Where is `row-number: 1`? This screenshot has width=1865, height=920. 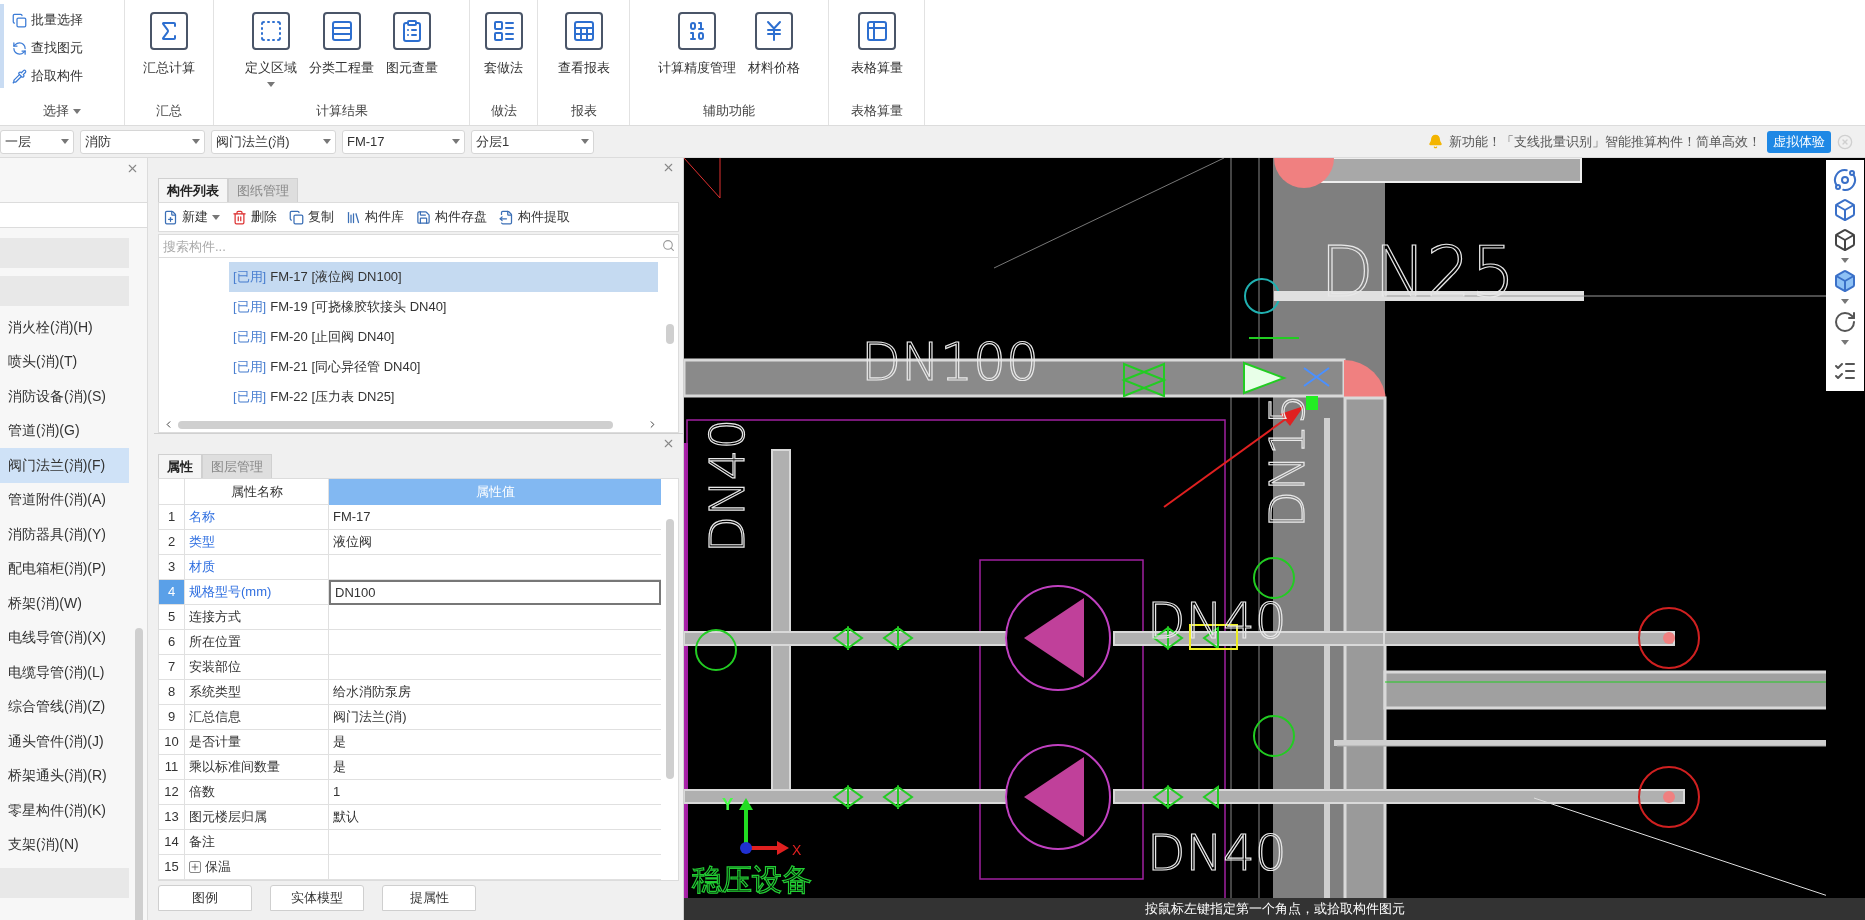
row-number: 1 is located at coordinates (172, 517).